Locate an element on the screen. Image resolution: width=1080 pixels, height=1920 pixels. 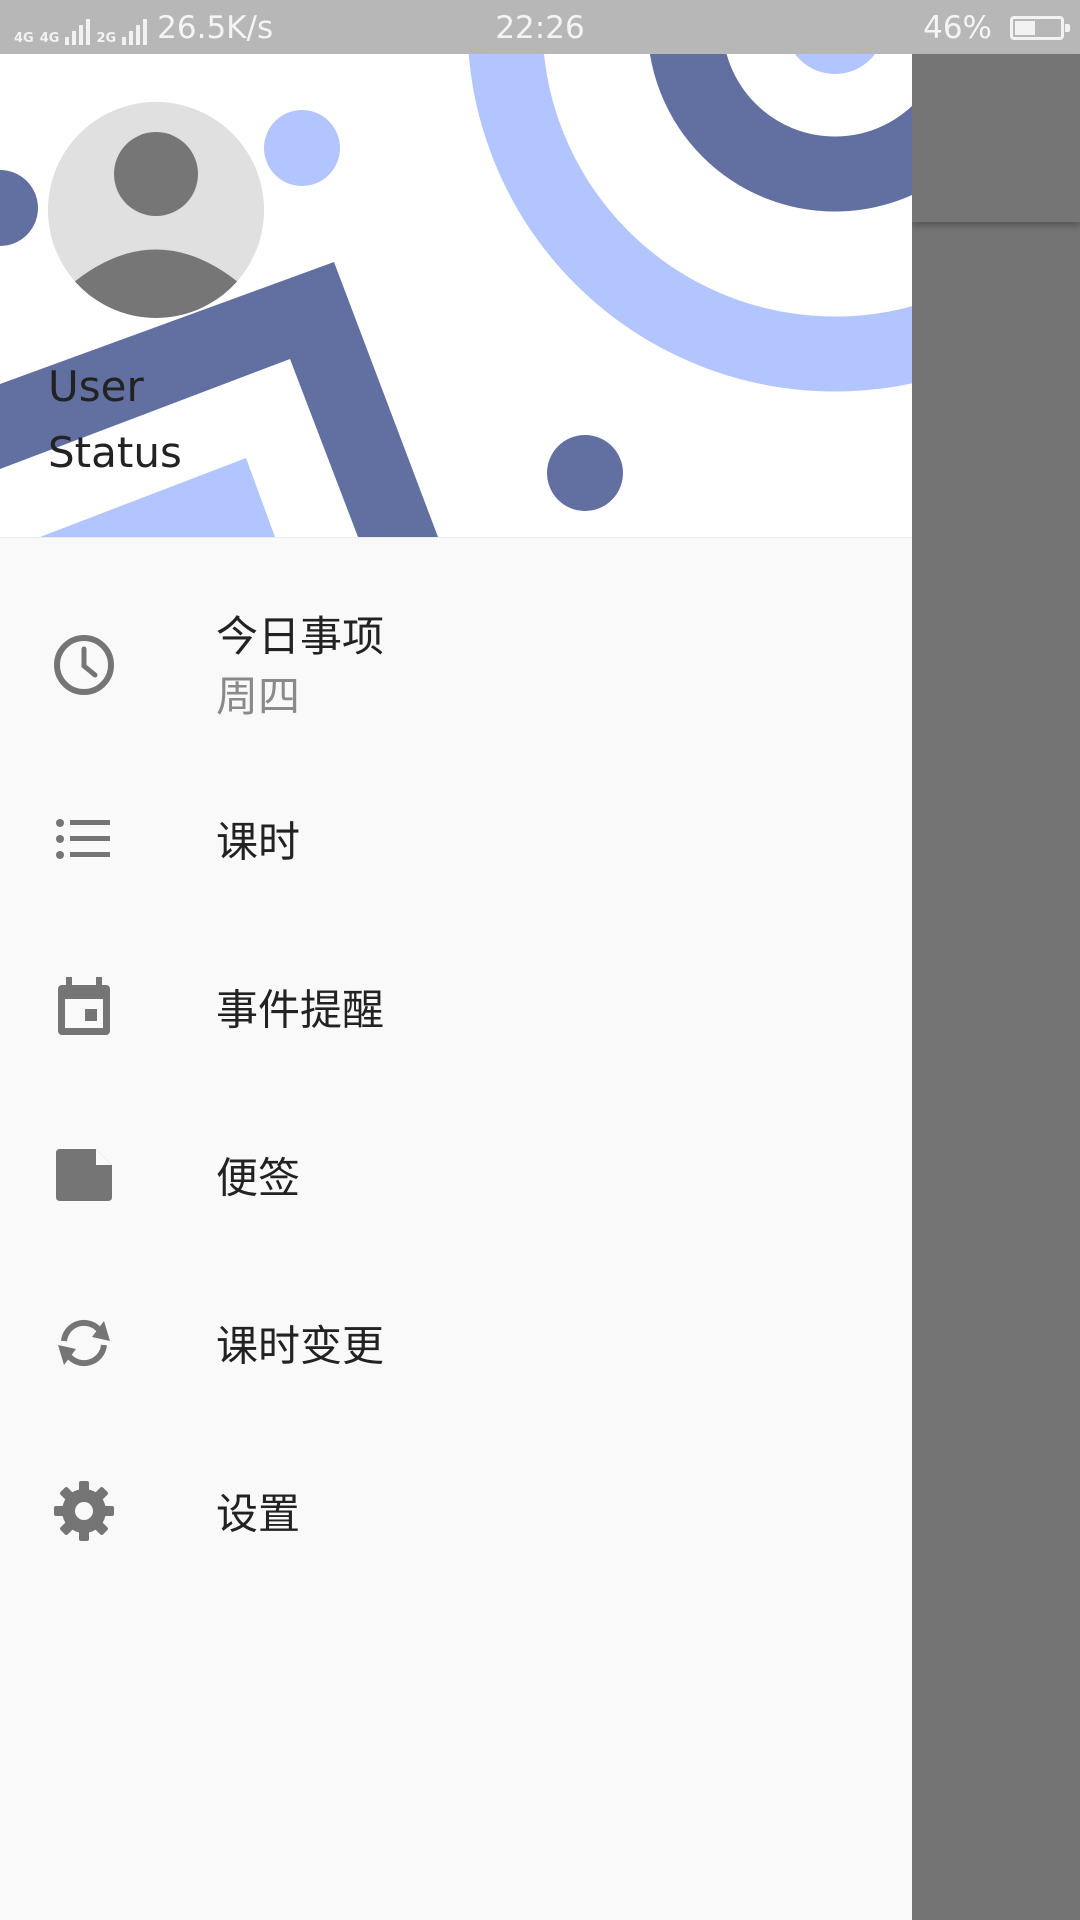
person-icon is located at coordinates (156, 210).